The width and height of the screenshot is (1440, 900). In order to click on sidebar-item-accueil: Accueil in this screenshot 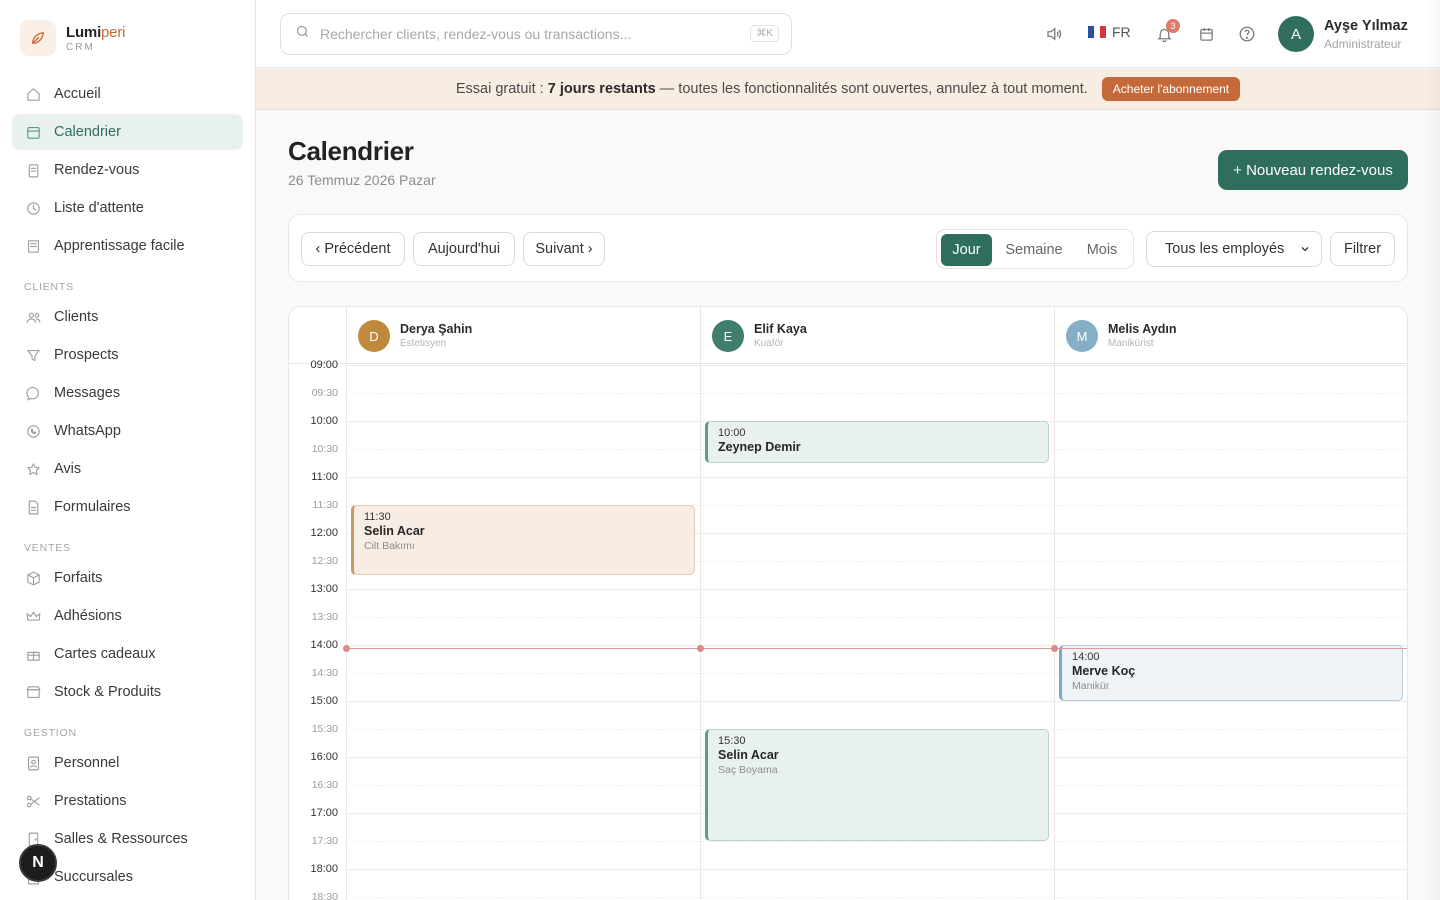, I will do `click(127, 94)`.